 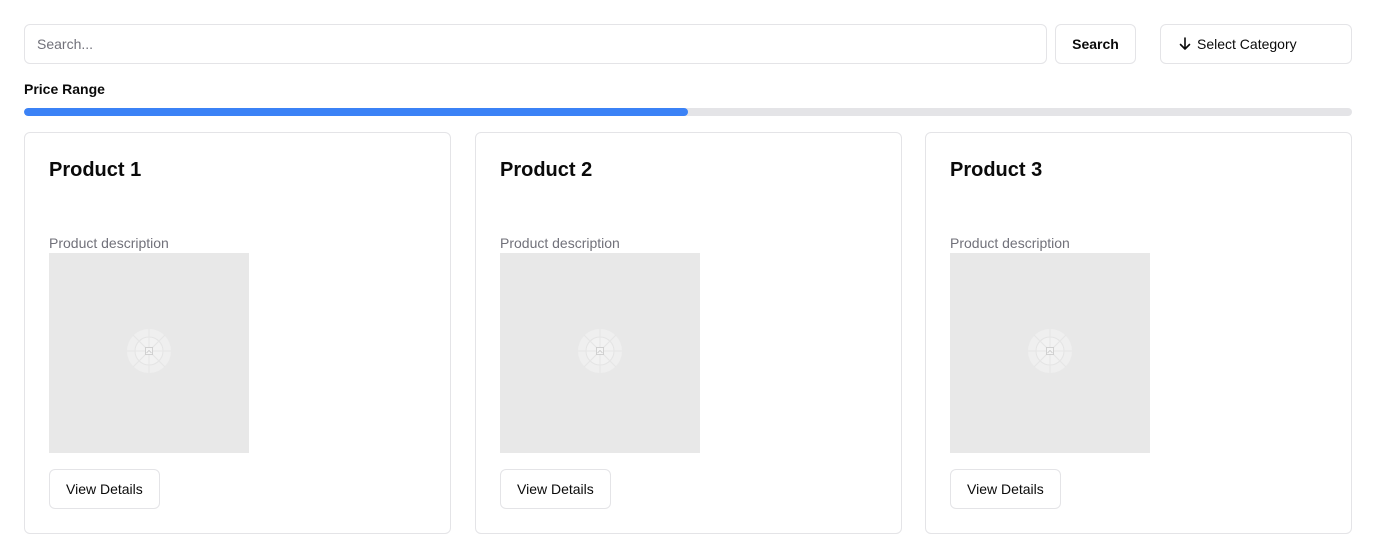 I want to click on search-bar: Search Select Category, so click(x=688, y=44).